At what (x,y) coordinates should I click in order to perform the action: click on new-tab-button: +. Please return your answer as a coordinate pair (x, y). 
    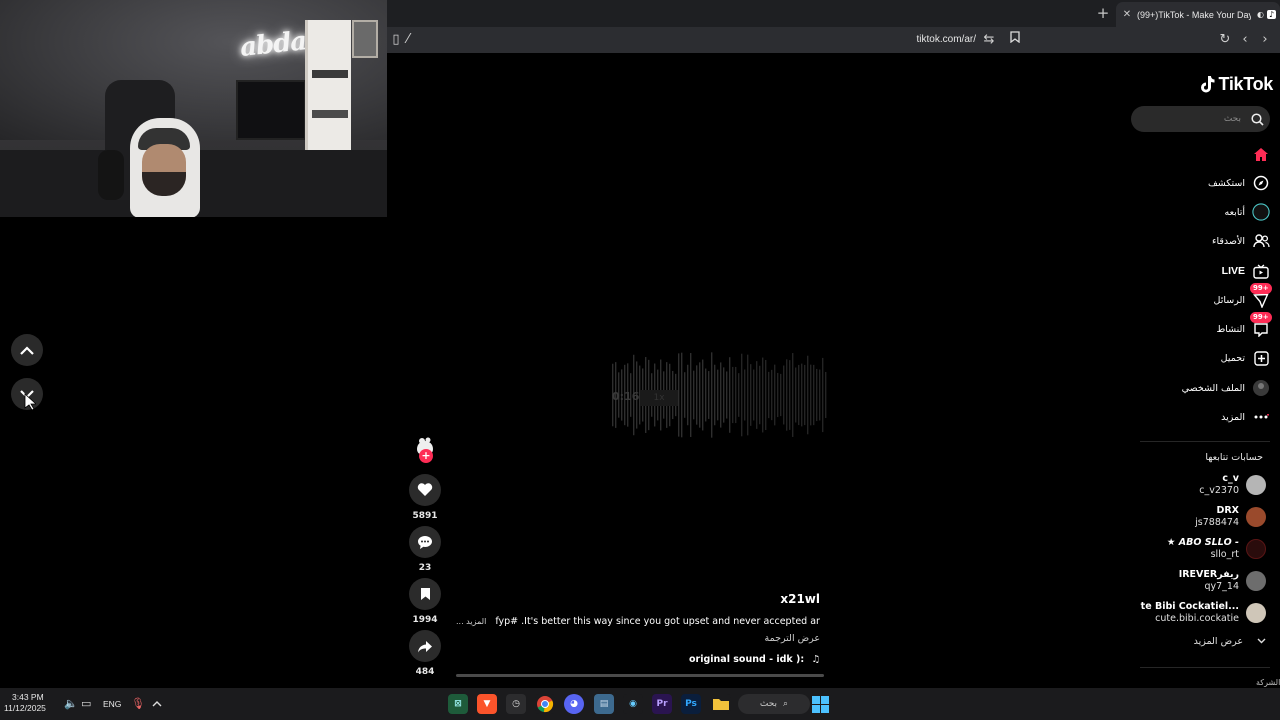
    Looking at the image, I should click on (1103, 13).